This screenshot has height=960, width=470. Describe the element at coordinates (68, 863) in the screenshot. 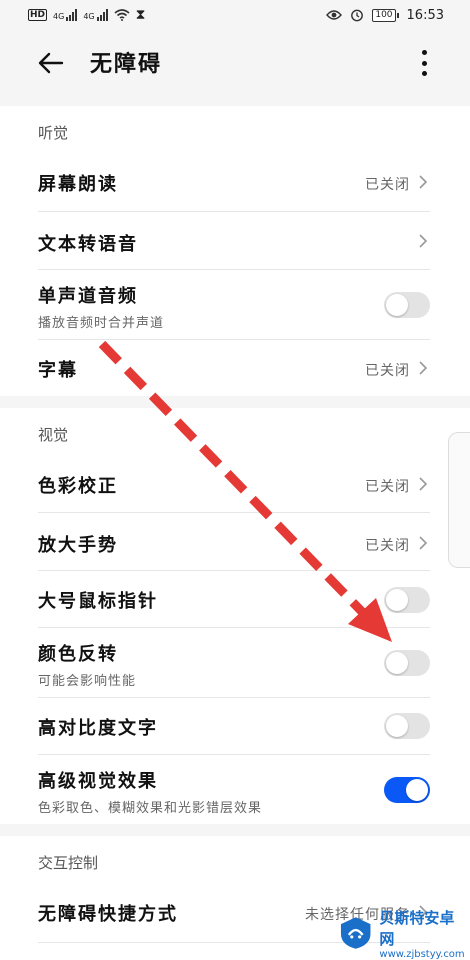

I see `section-title-interaction: 交互控制` at that location.